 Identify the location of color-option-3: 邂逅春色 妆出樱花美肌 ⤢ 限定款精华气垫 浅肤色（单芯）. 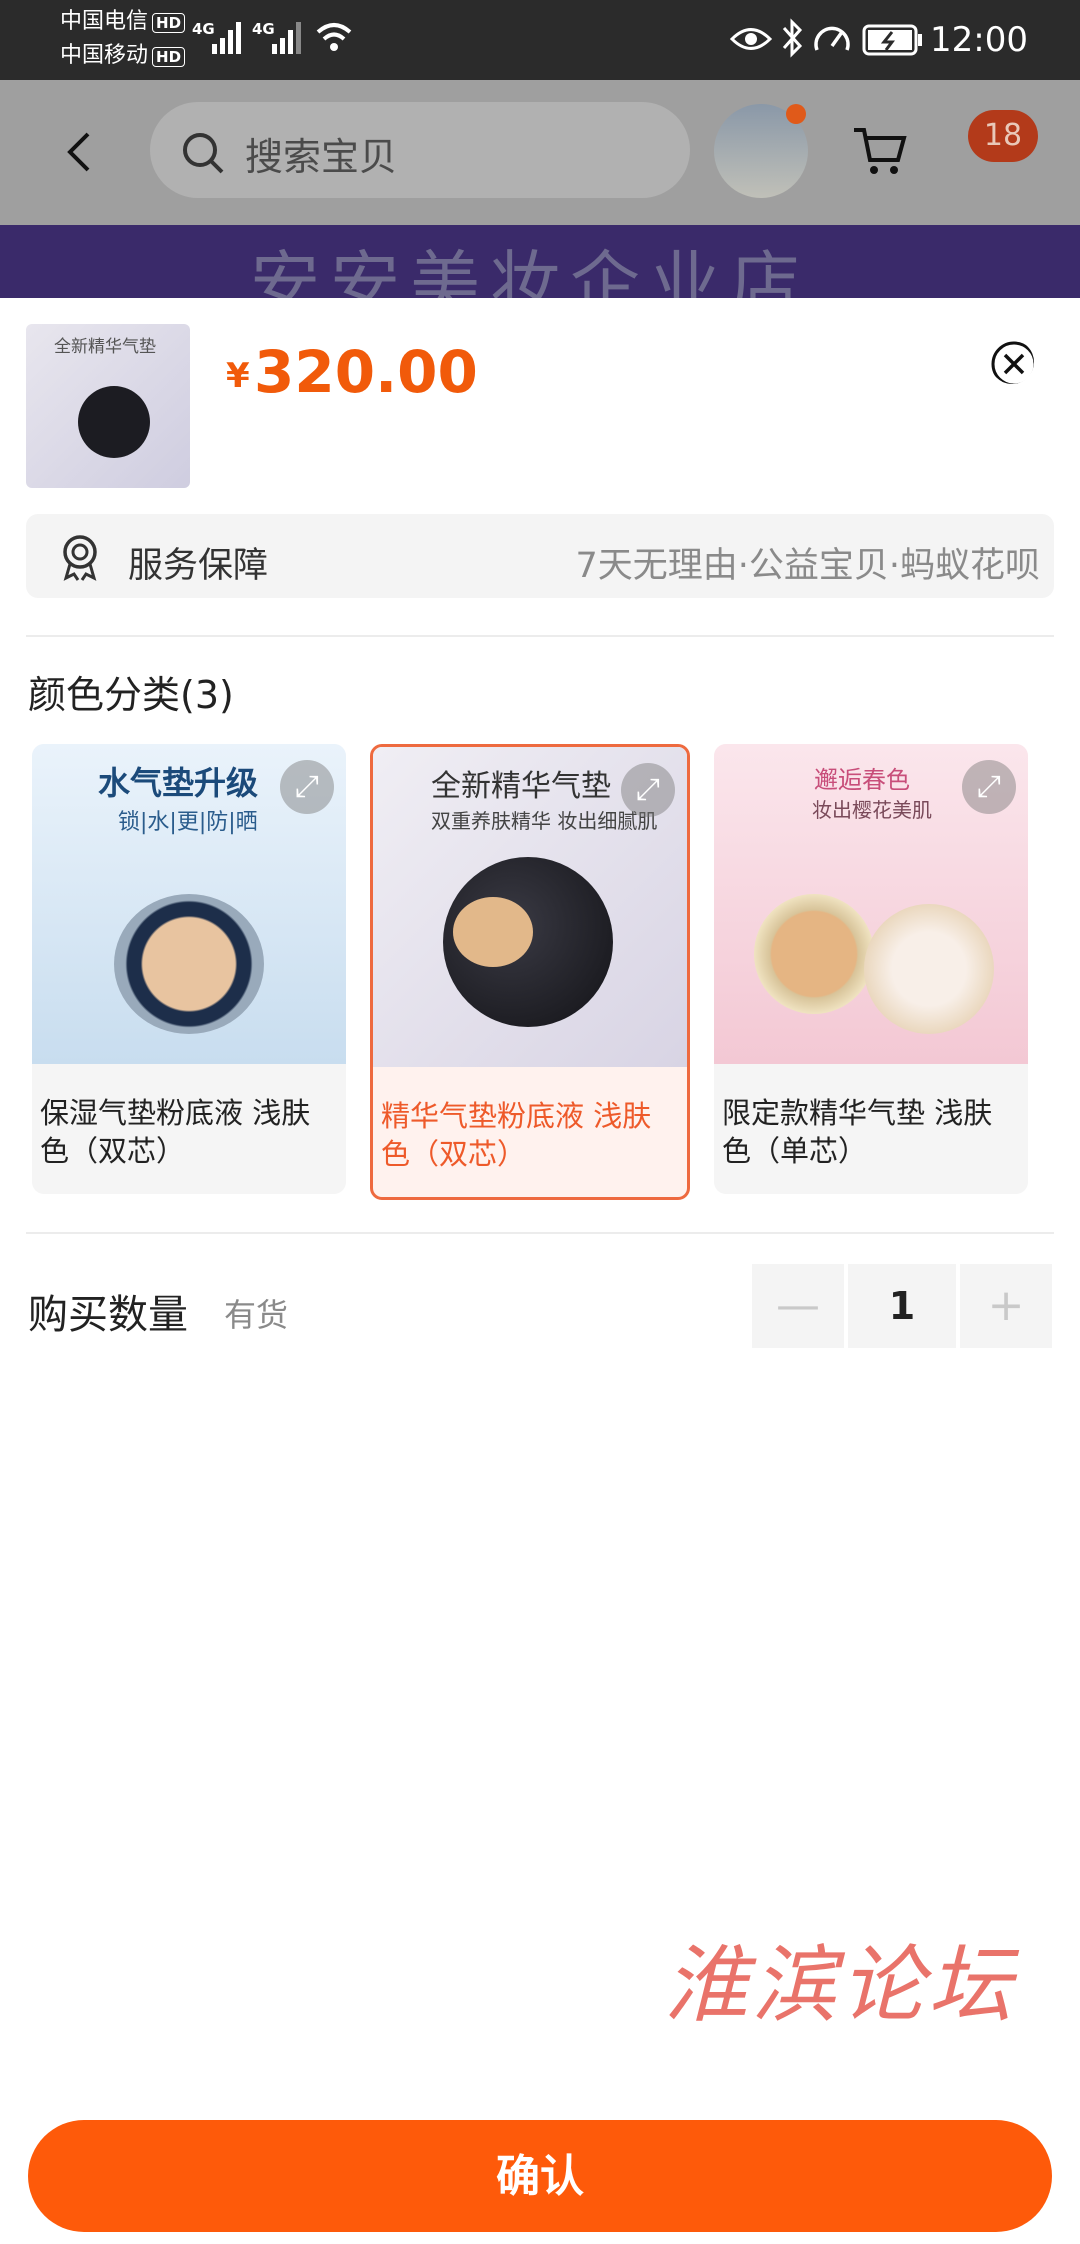
(871, 969).